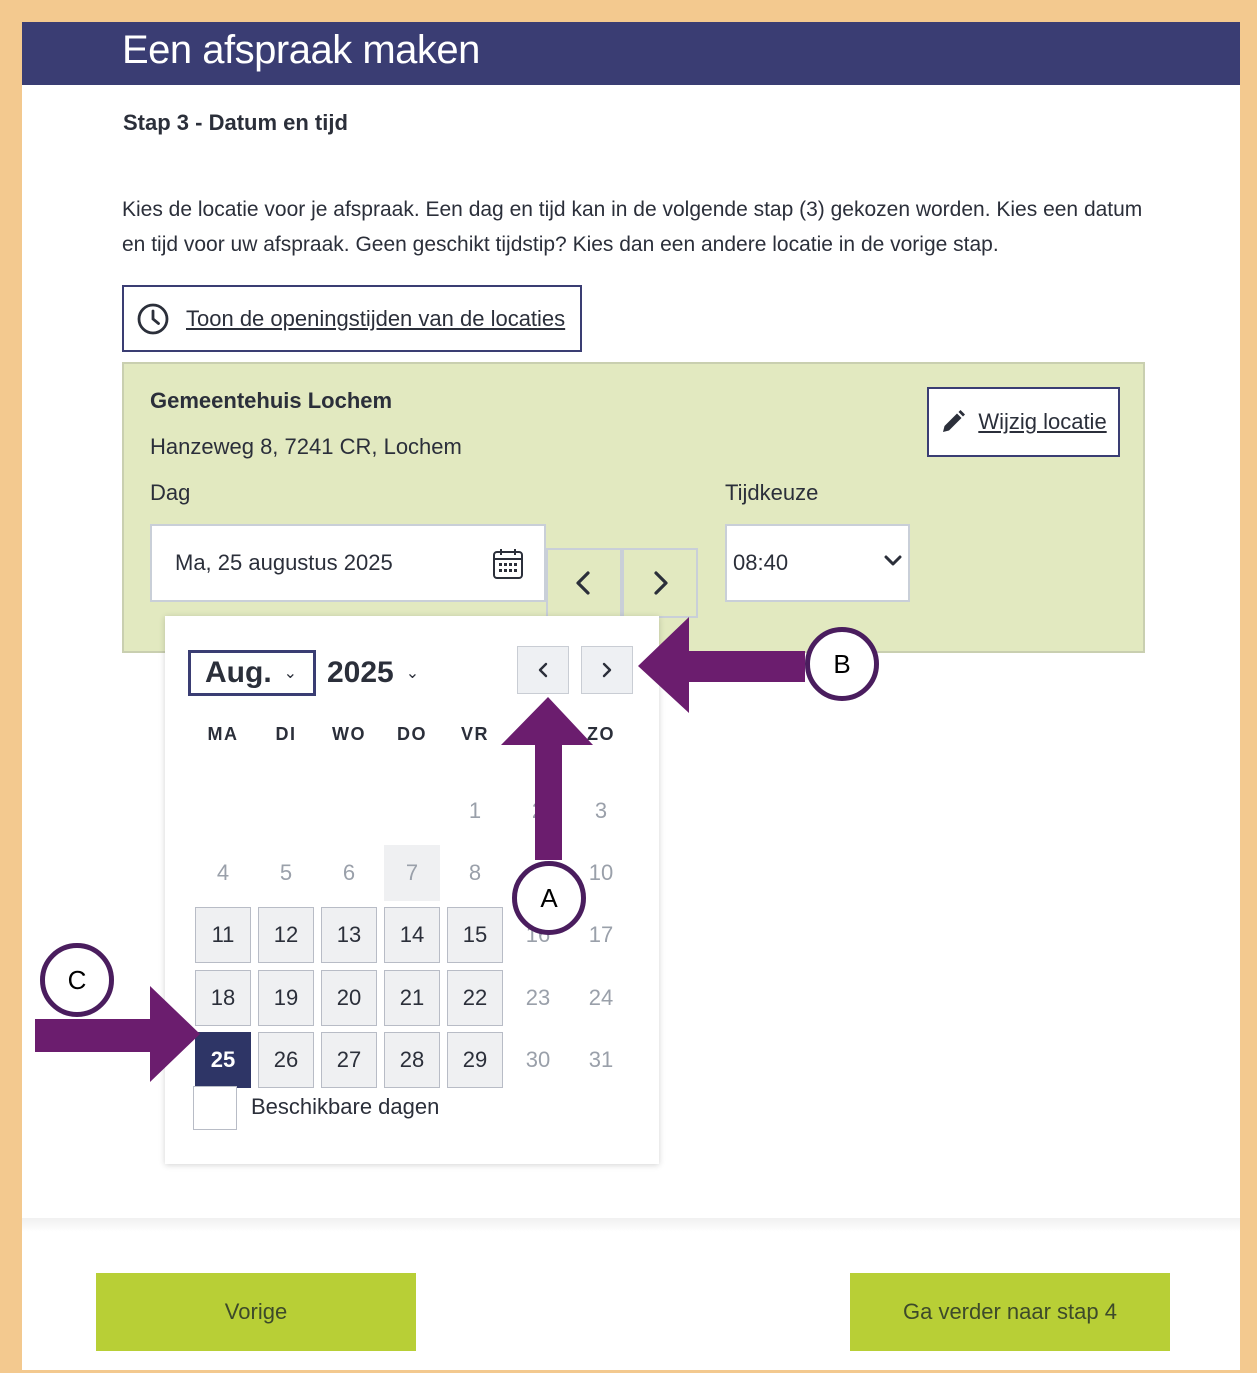  Describe the element at coordinates (761, 562) in the screenshot. I see `time-select-value: 08:40` at that location.